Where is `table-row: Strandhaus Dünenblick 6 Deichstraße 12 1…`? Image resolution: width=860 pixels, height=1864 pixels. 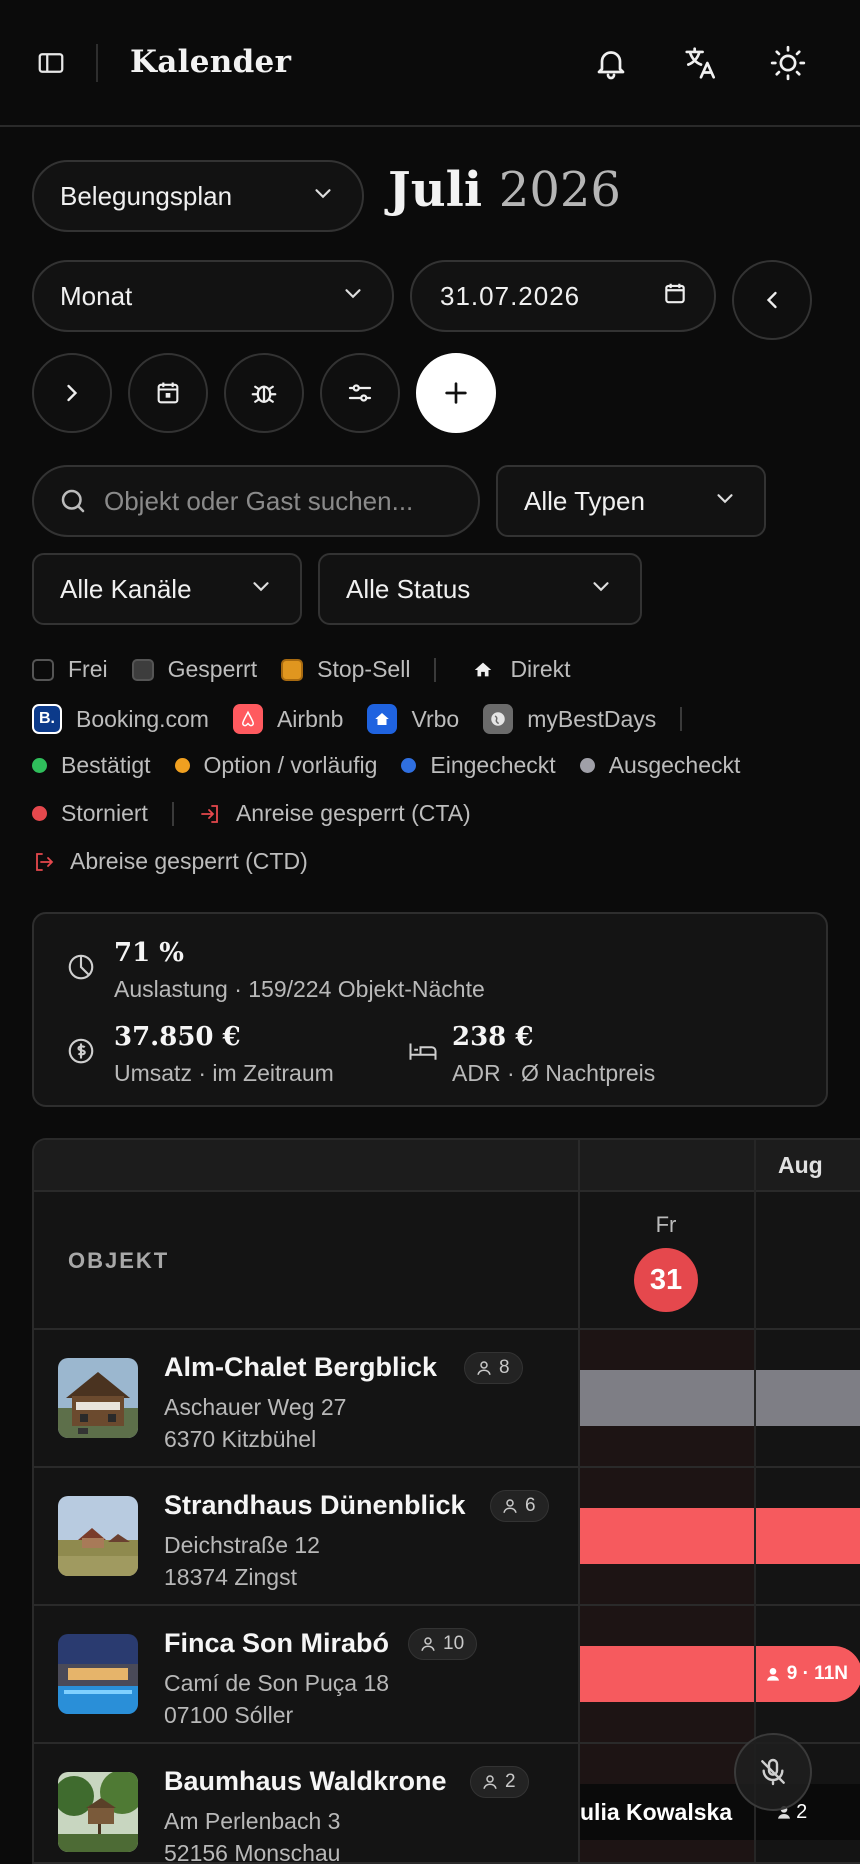 table-row: Strandhaus Dünenblick 6 Deichstraße 12 1… is located at coordinates (447, 1536).